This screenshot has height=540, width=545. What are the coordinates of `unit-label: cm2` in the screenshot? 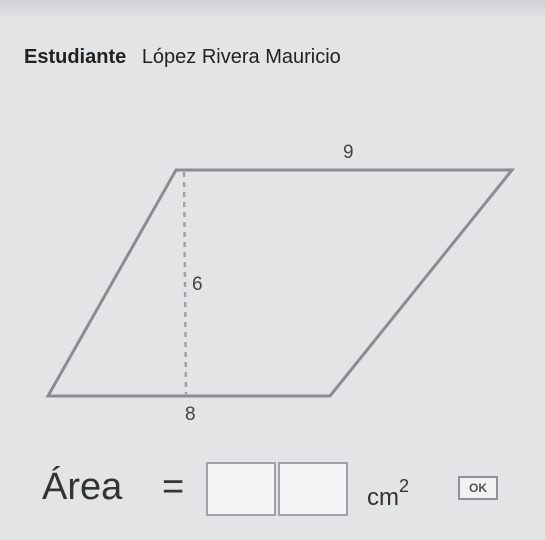 It's located at (388, 494).